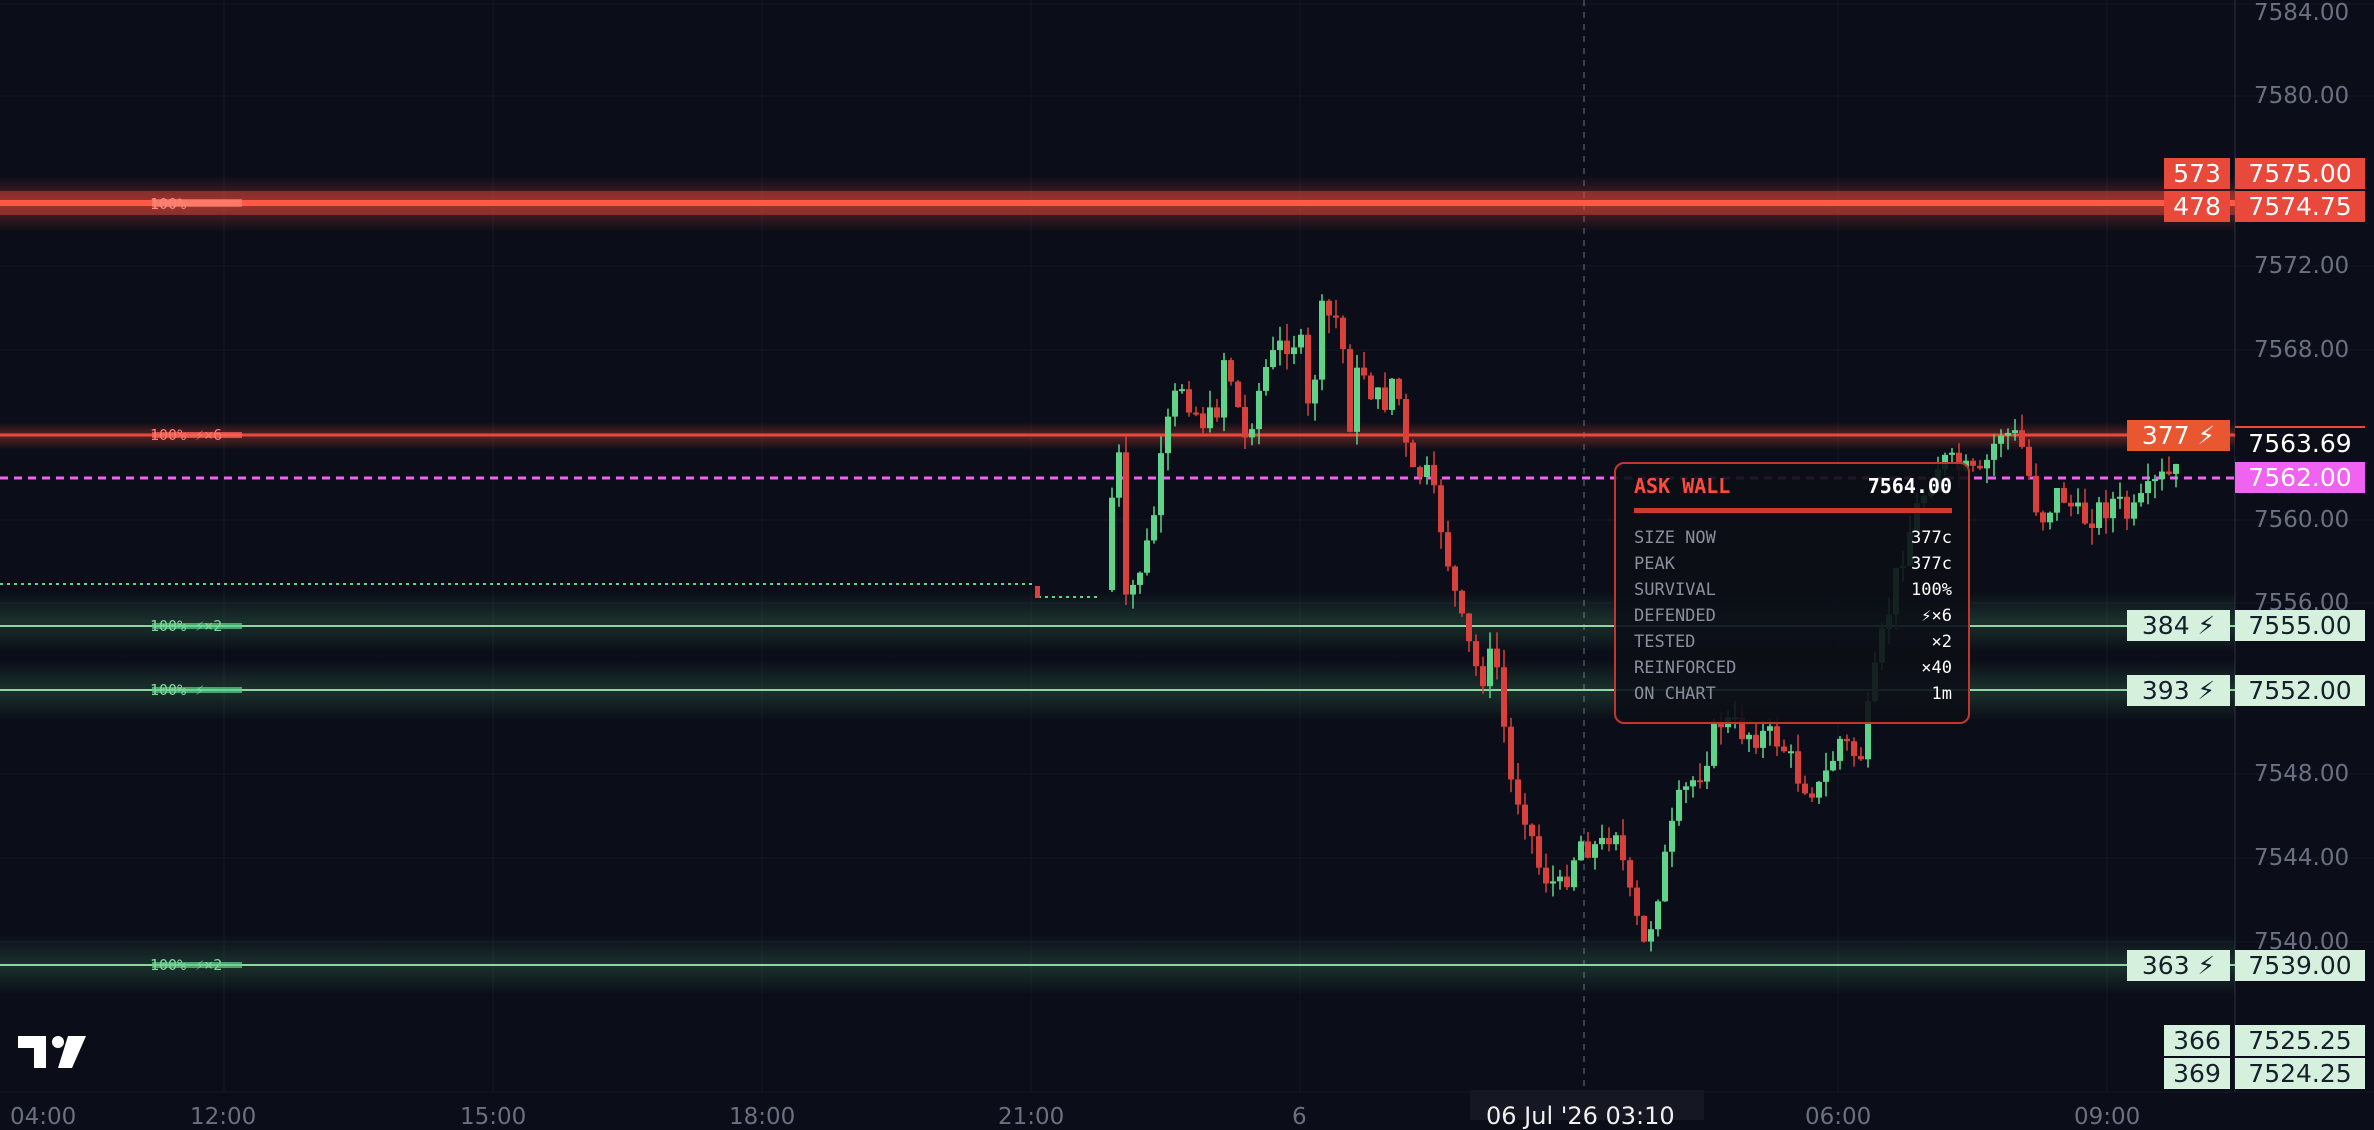  I want to click on bid-price-label: 7524.25, so click(2300, 1073).